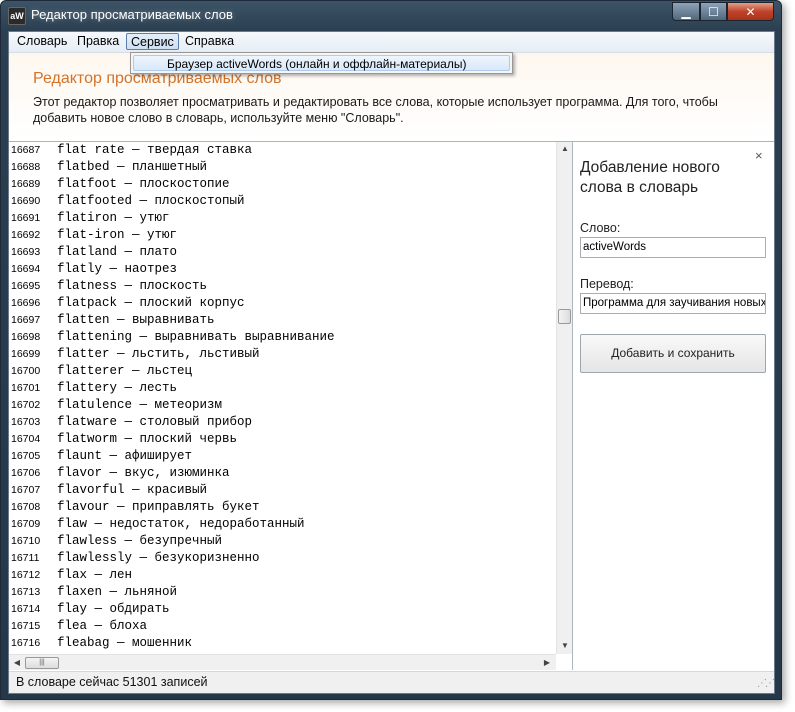 Image resolution: width=795 pixels, height=712 pixels. I want to click on row-number: 16701, so click(26, 388).